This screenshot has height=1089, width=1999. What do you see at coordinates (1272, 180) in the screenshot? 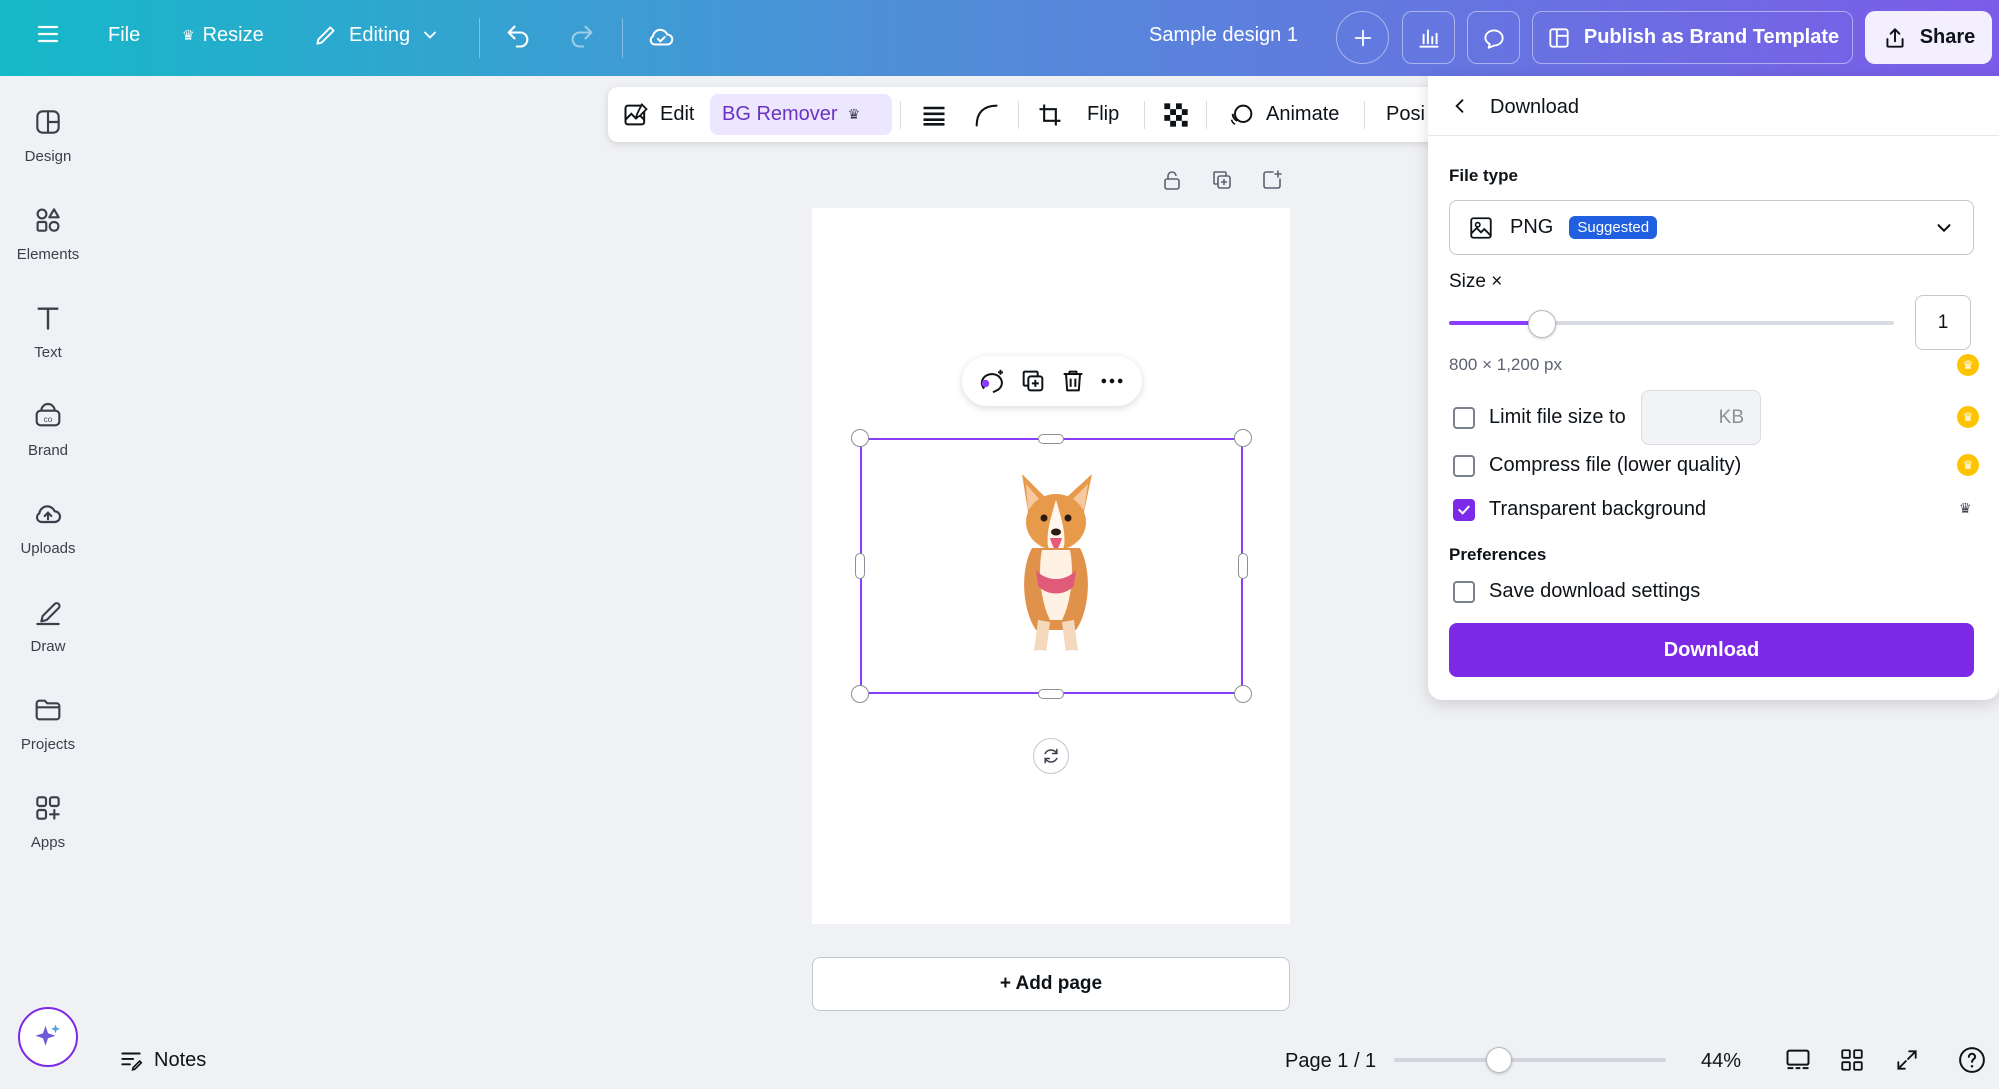
I see `add-page-icon` at bounding box center [1272, 180].